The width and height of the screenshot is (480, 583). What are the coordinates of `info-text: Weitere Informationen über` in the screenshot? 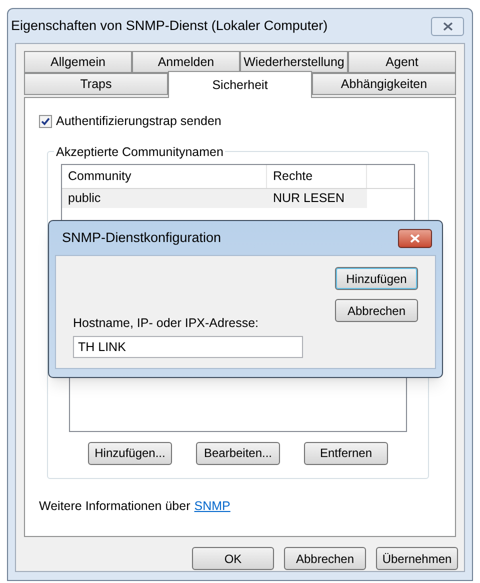 It's located at (114, 506).